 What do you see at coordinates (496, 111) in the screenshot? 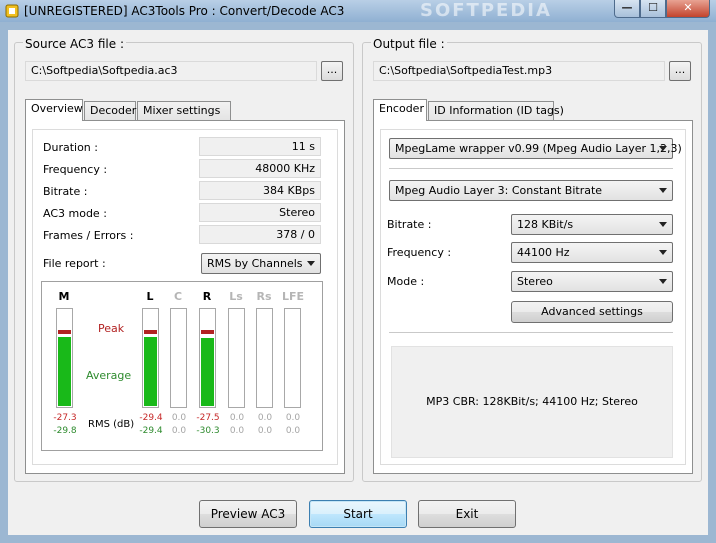
I see `tab-id-information: ID Information (ID tags)` at bounding box center [496, 111].